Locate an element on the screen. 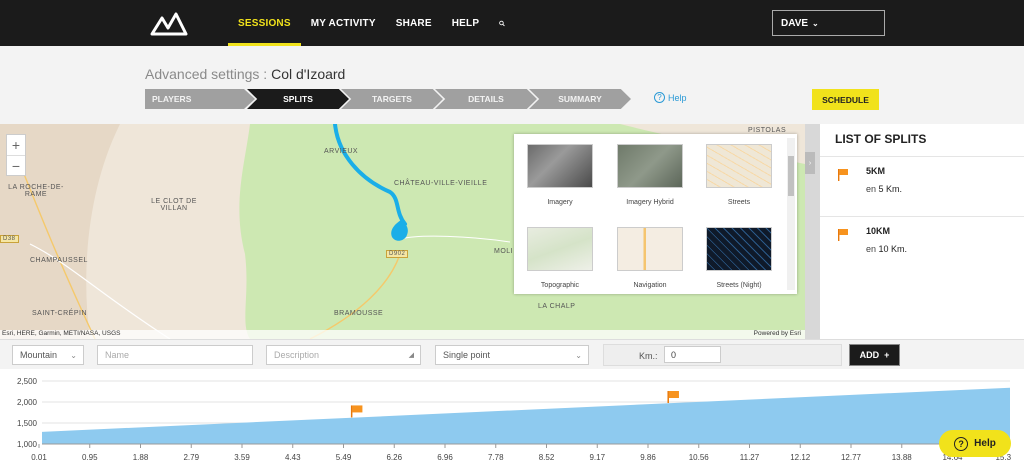  x-tick-label: 6.26 is located at coordinates (394, 457).